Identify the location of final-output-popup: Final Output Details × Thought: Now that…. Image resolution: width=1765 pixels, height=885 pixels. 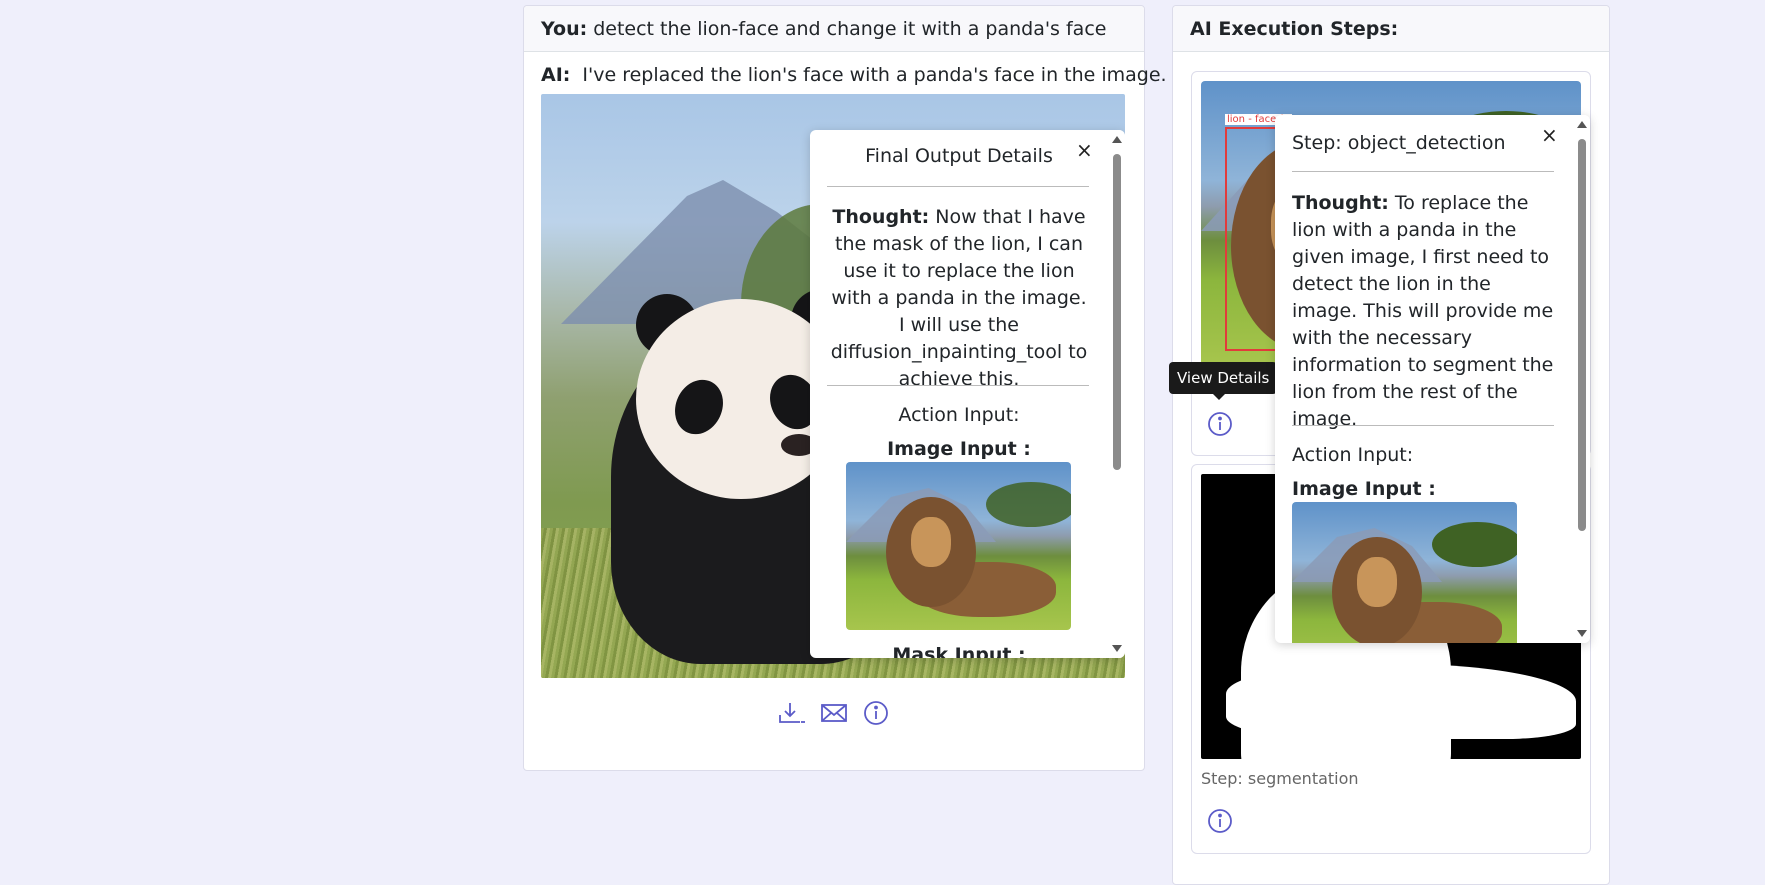
(967, 394).